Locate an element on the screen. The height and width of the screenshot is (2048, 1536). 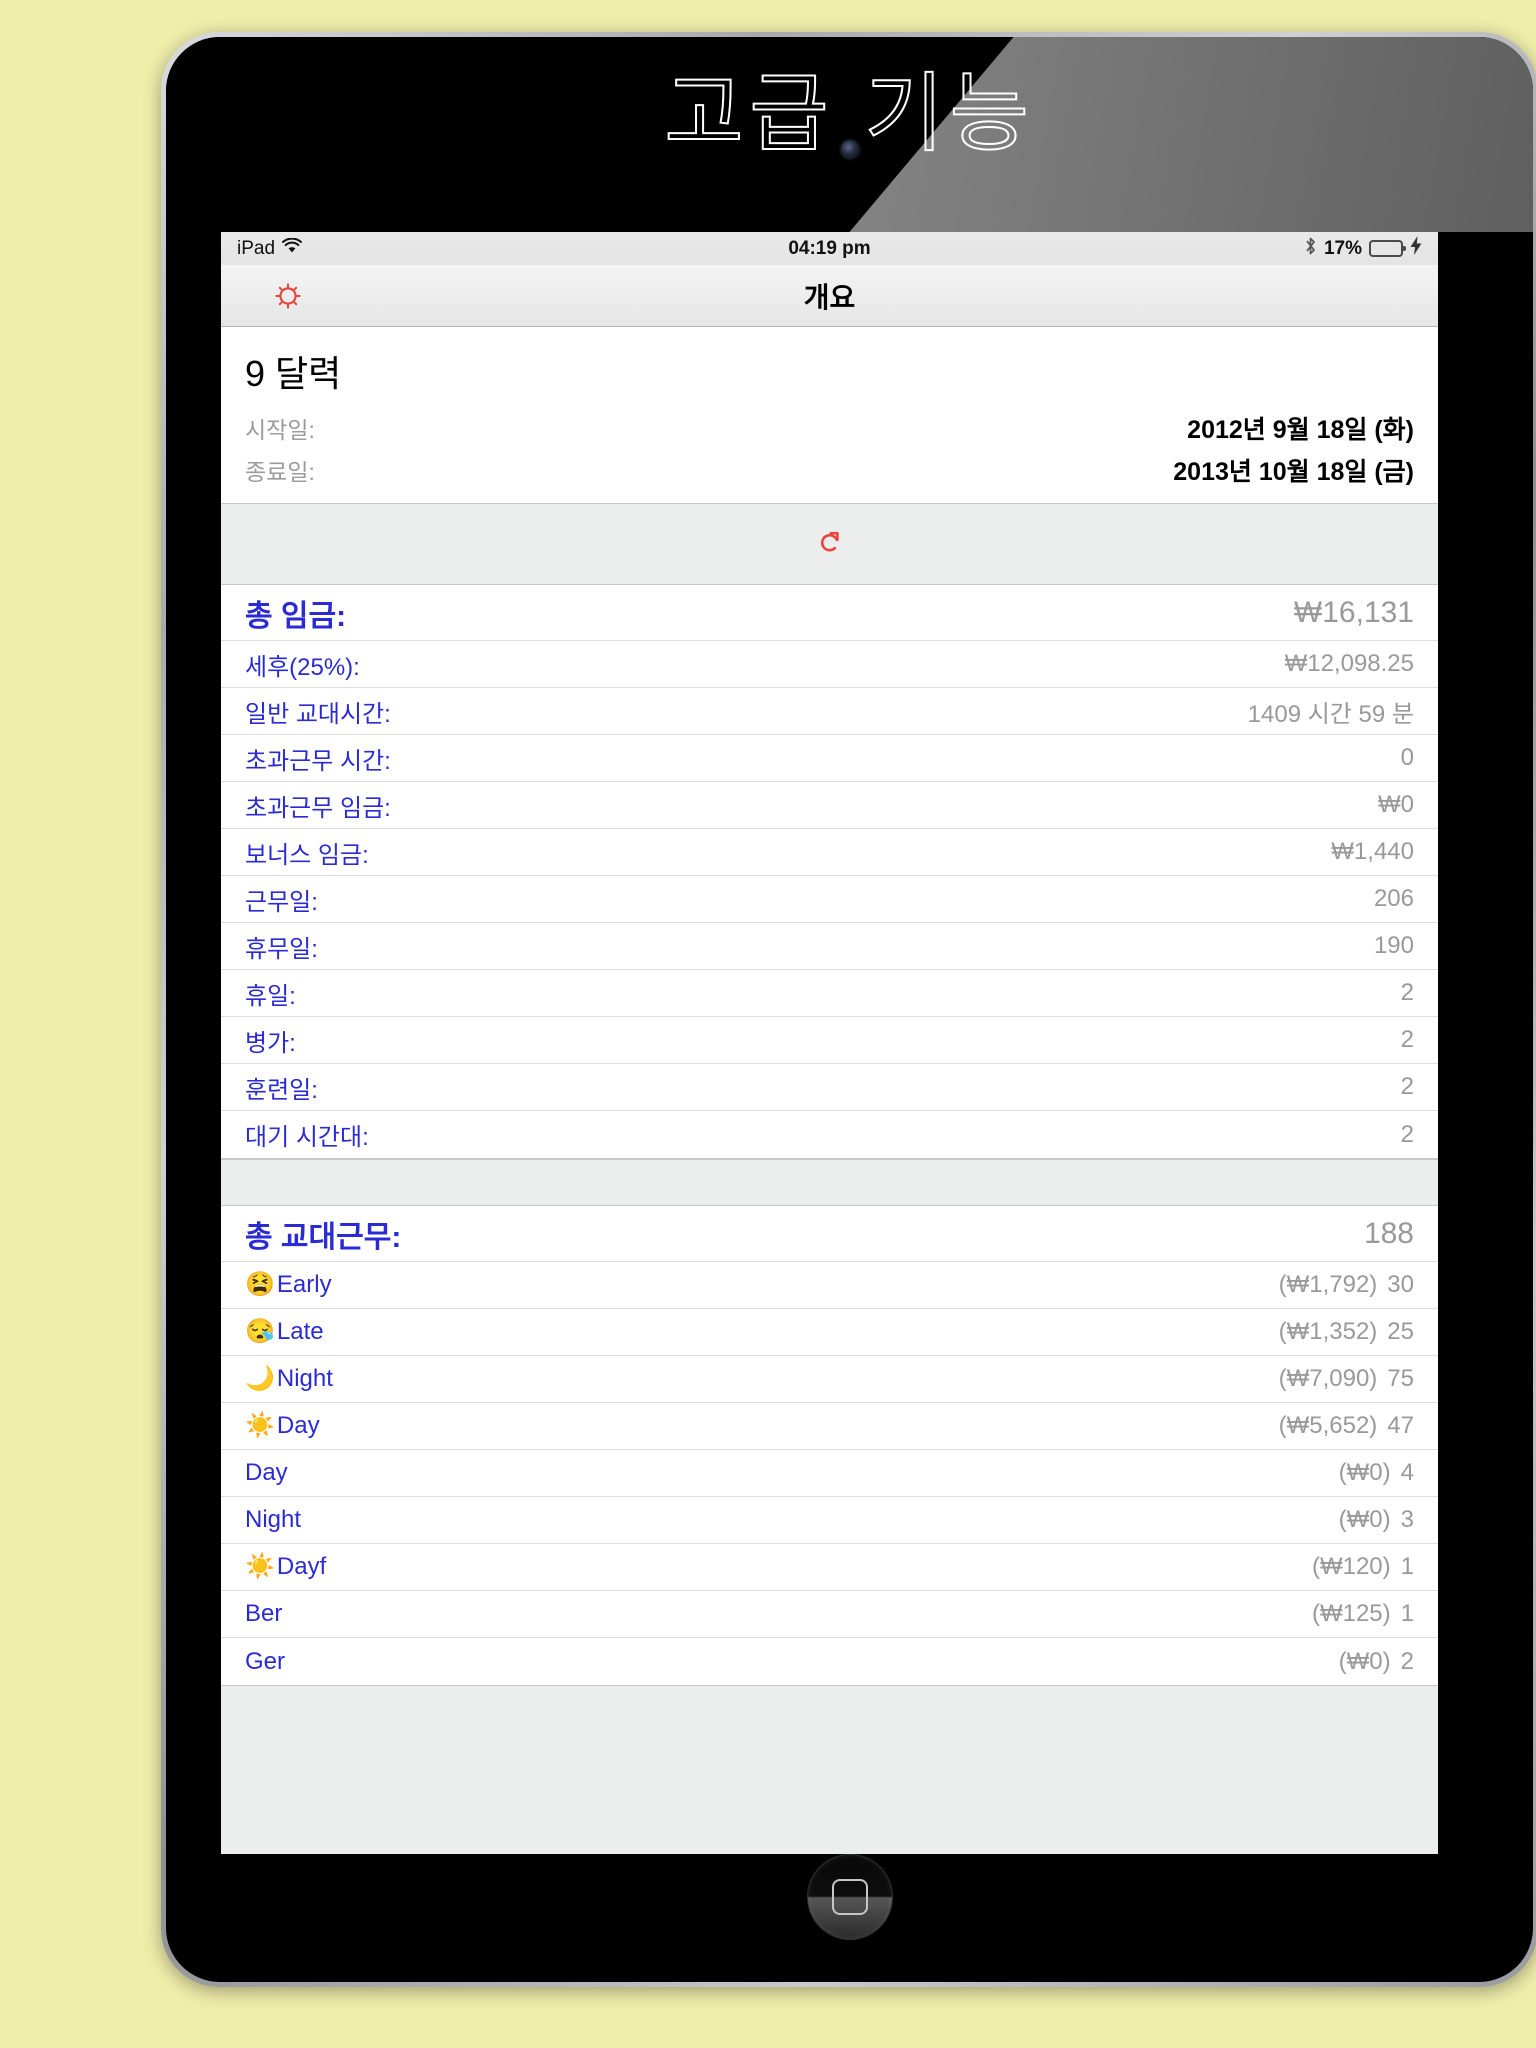
wages-row-value: 0 is located at coordinates (1407, 757).